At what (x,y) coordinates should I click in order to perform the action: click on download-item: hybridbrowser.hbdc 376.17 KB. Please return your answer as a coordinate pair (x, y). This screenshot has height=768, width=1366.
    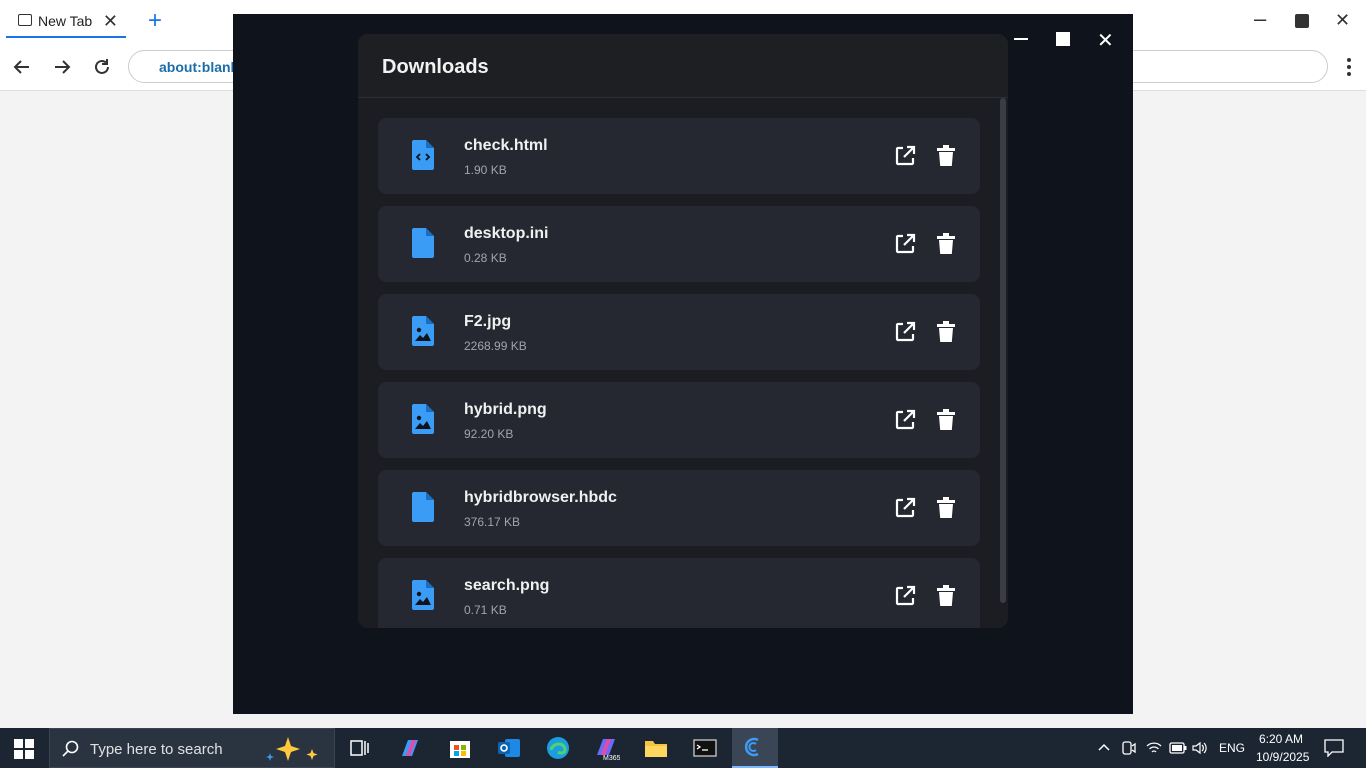
    Looking at the image, I should click on (679, 508).